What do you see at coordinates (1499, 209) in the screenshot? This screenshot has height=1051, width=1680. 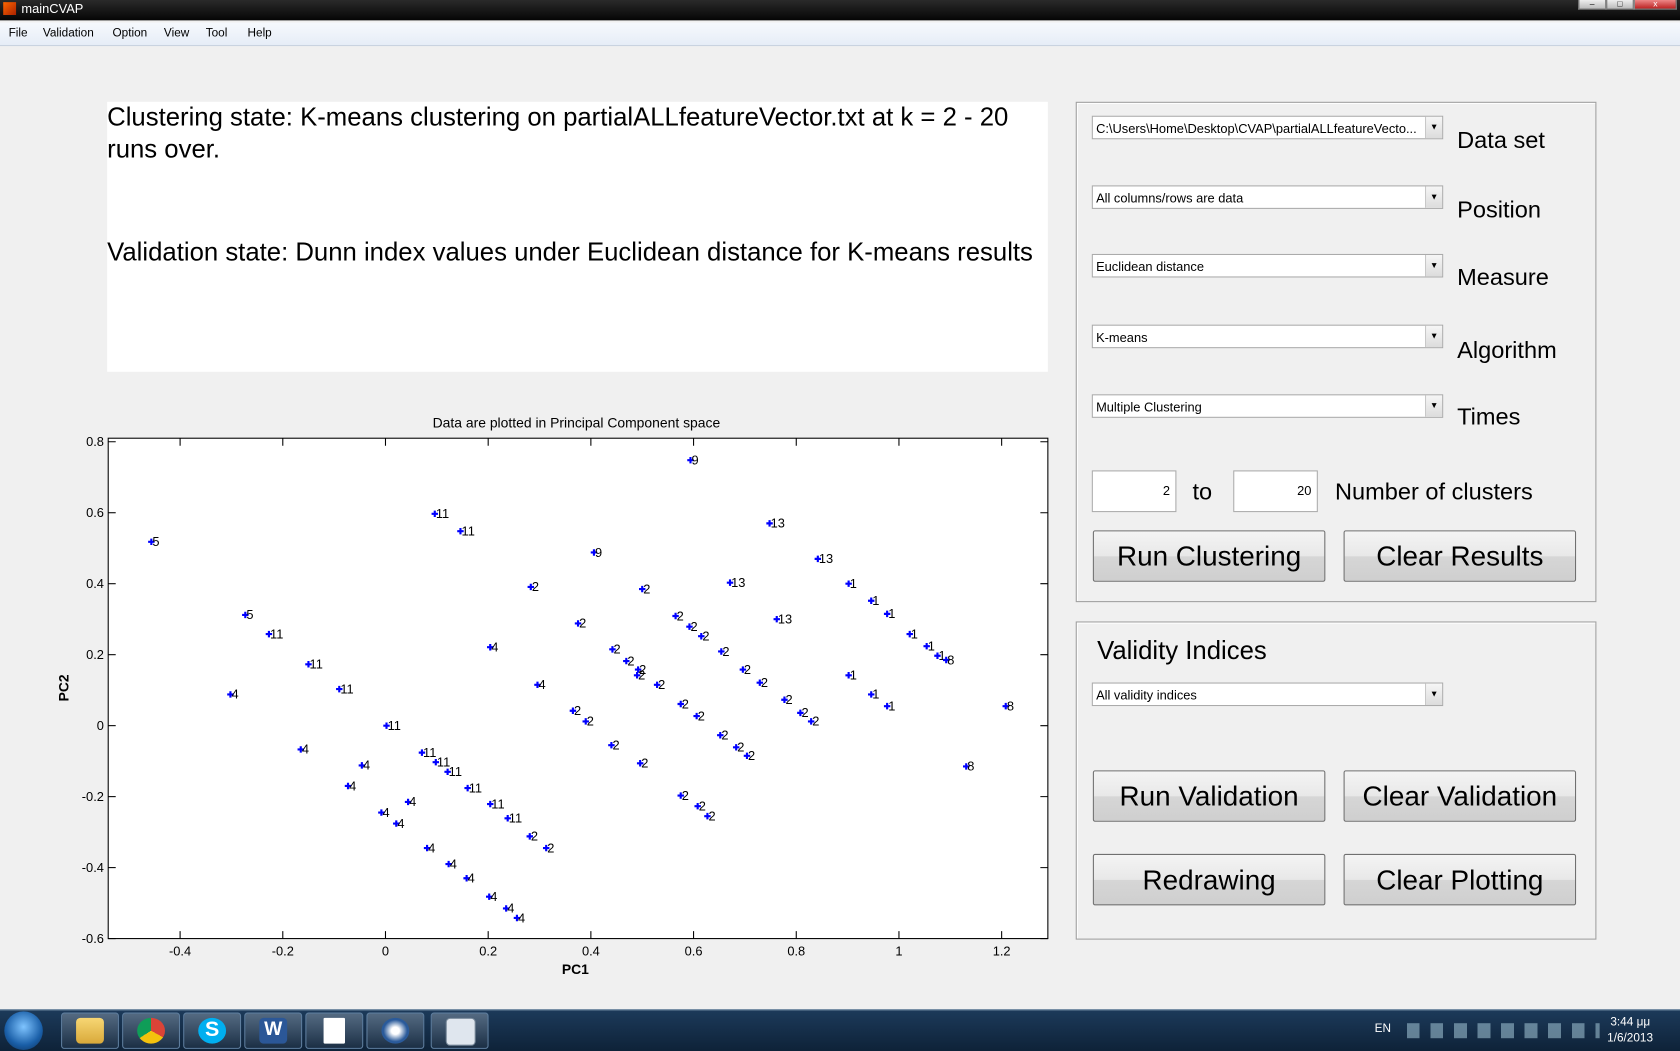 I see `position-label: Position` at bounding box center [1499, 209].